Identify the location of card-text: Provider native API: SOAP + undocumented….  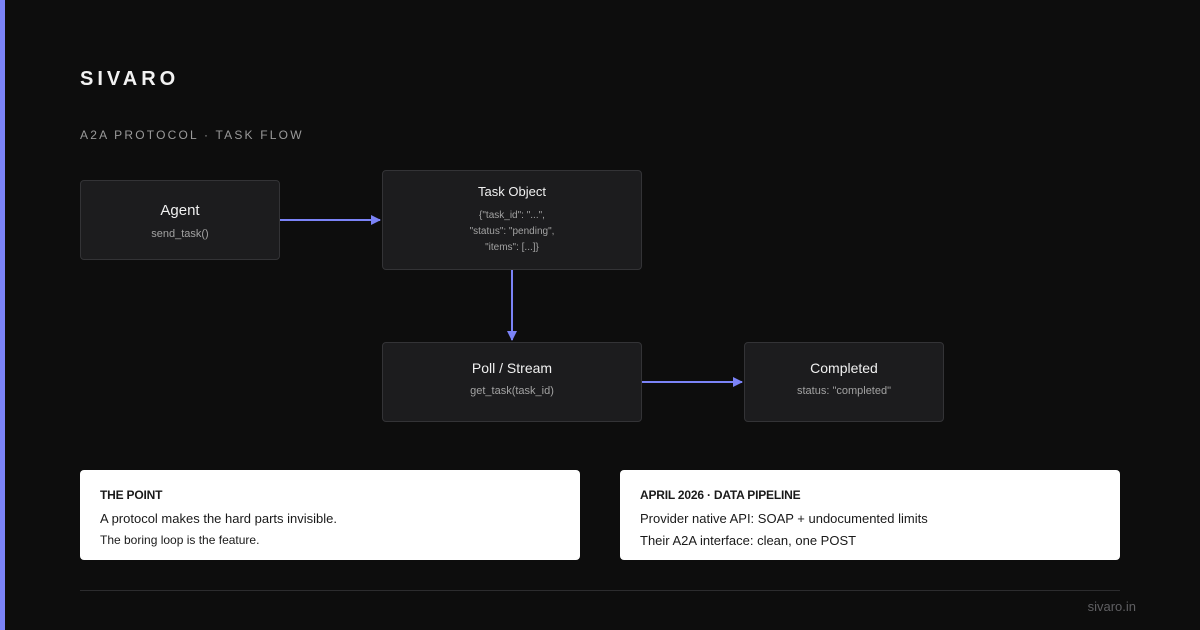
(784, 518).